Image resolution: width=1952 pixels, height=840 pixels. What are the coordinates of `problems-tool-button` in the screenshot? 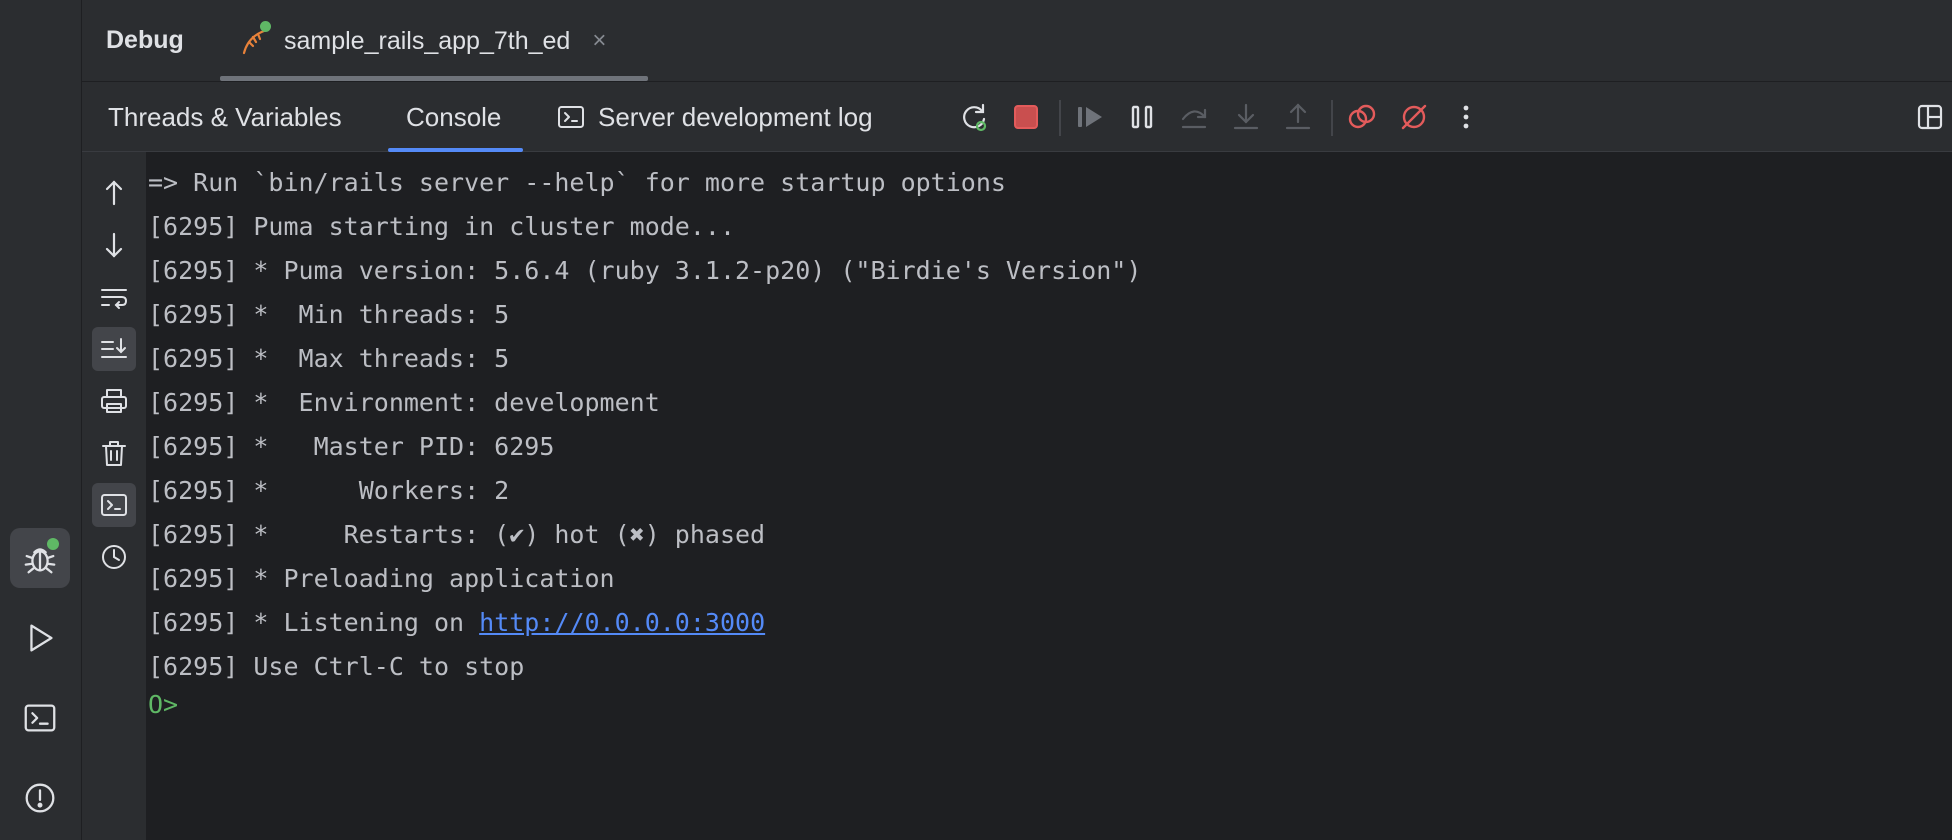 It's located at (40, 798).